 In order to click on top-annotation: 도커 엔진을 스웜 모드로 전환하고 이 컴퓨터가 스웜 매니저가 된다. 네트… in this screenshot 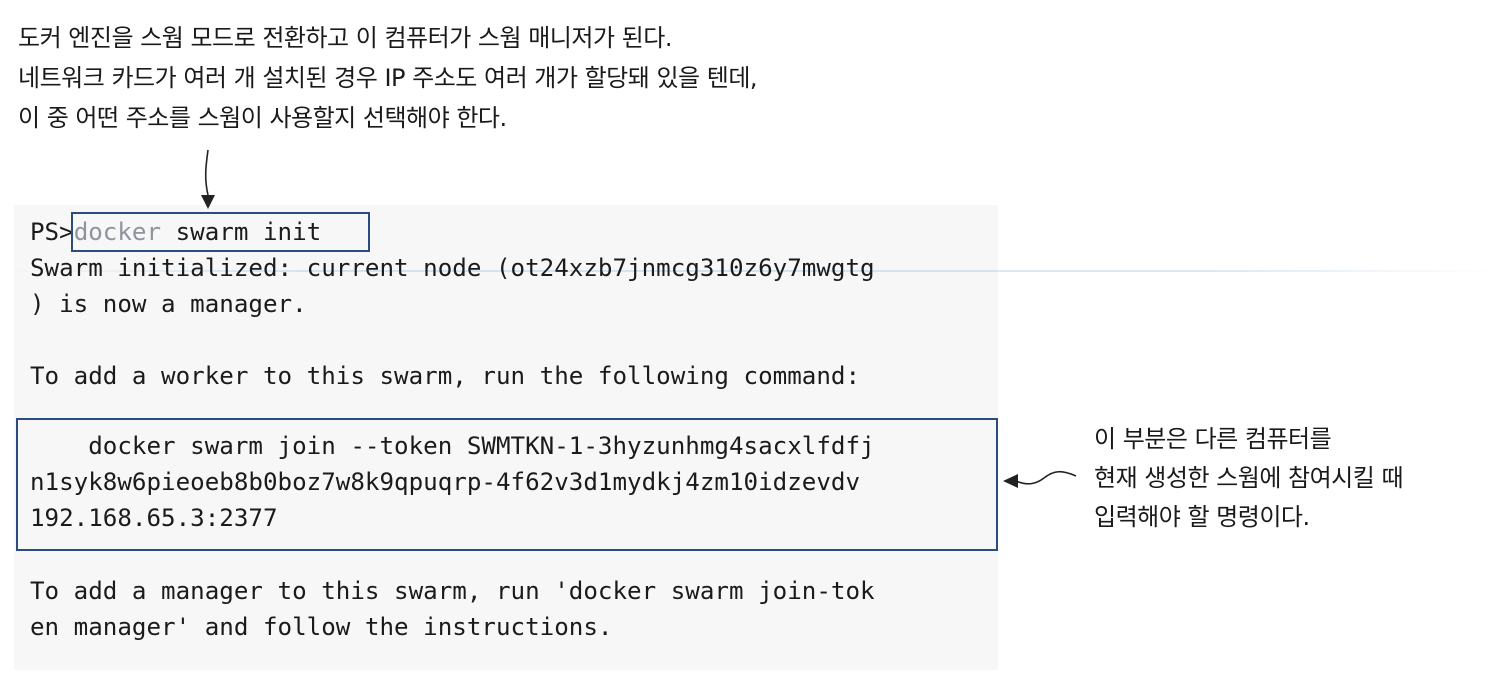, I will do `click(388, 78)`.